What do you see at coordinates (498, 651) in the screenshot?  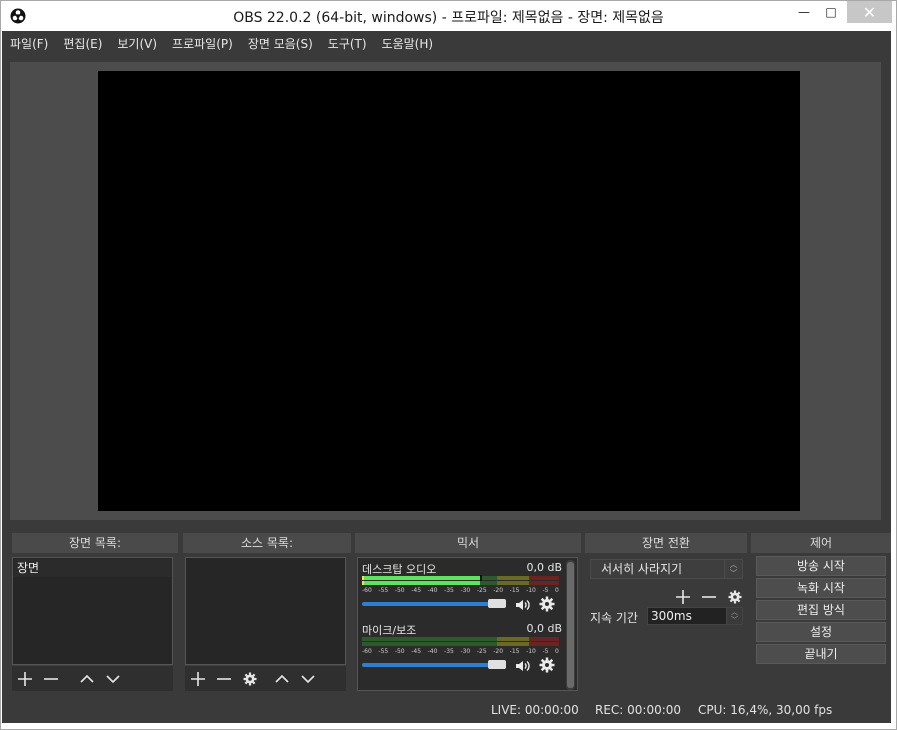 I see `meter-tick-label: -20` at bounding box center [498, 651].